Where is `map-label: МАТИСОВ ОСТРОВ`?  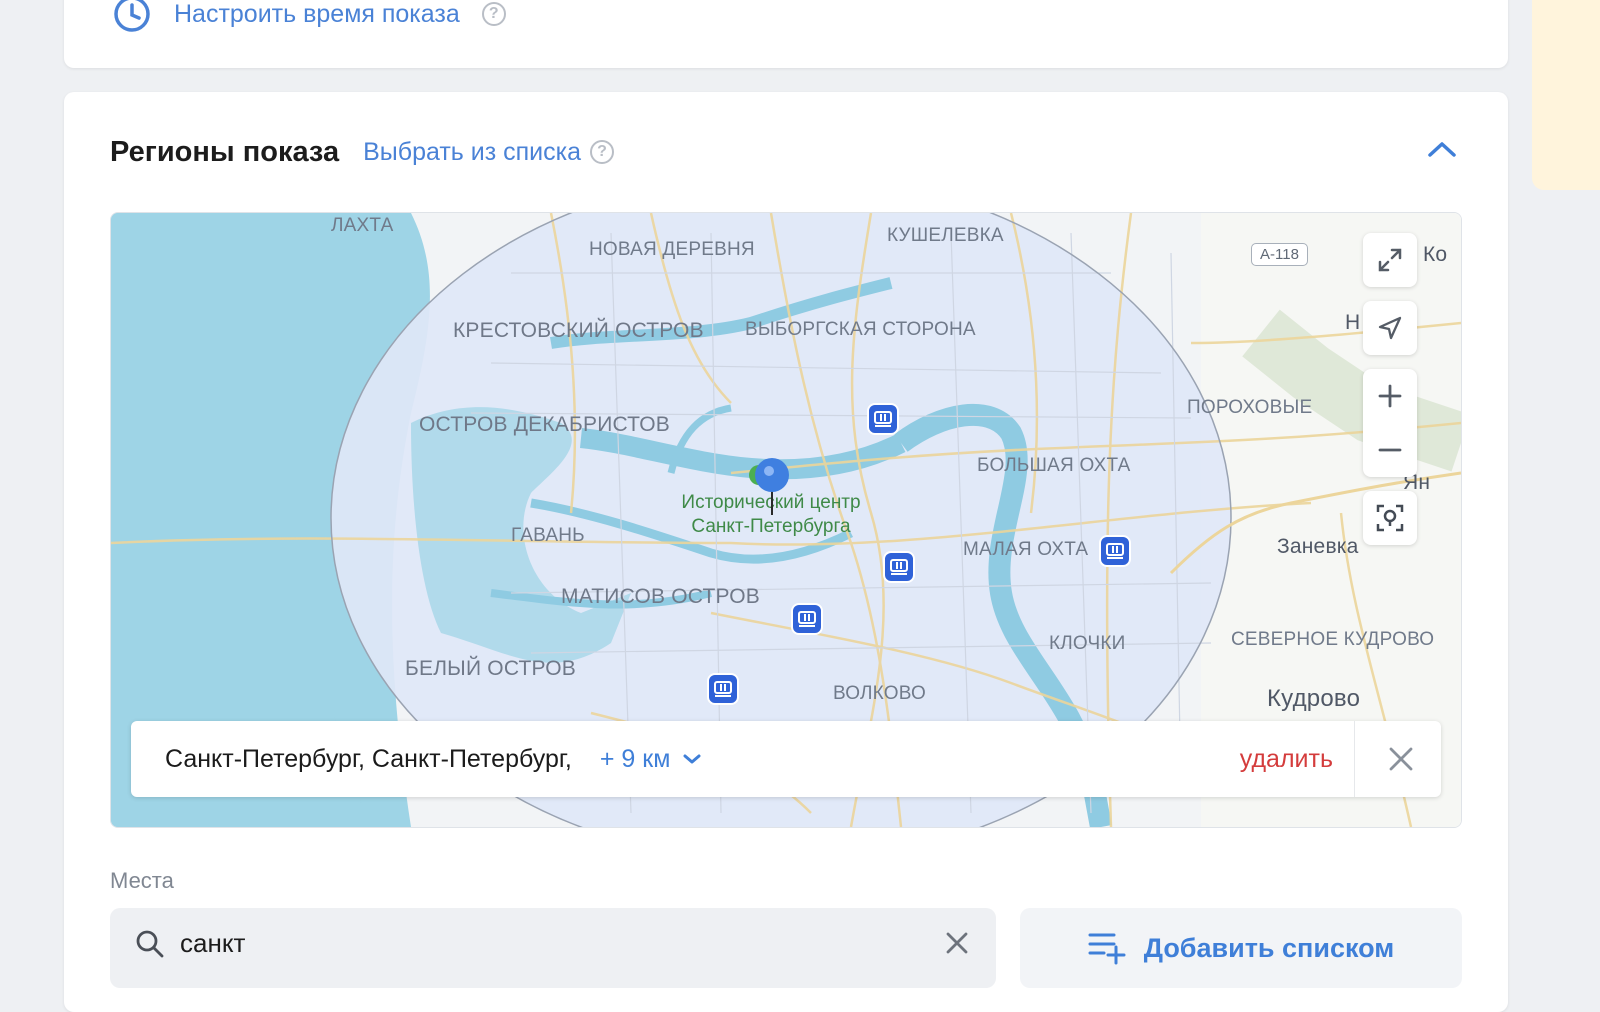 map-label: МАТИСОВ ОСТРОВ is located at coordinates (660, 596).